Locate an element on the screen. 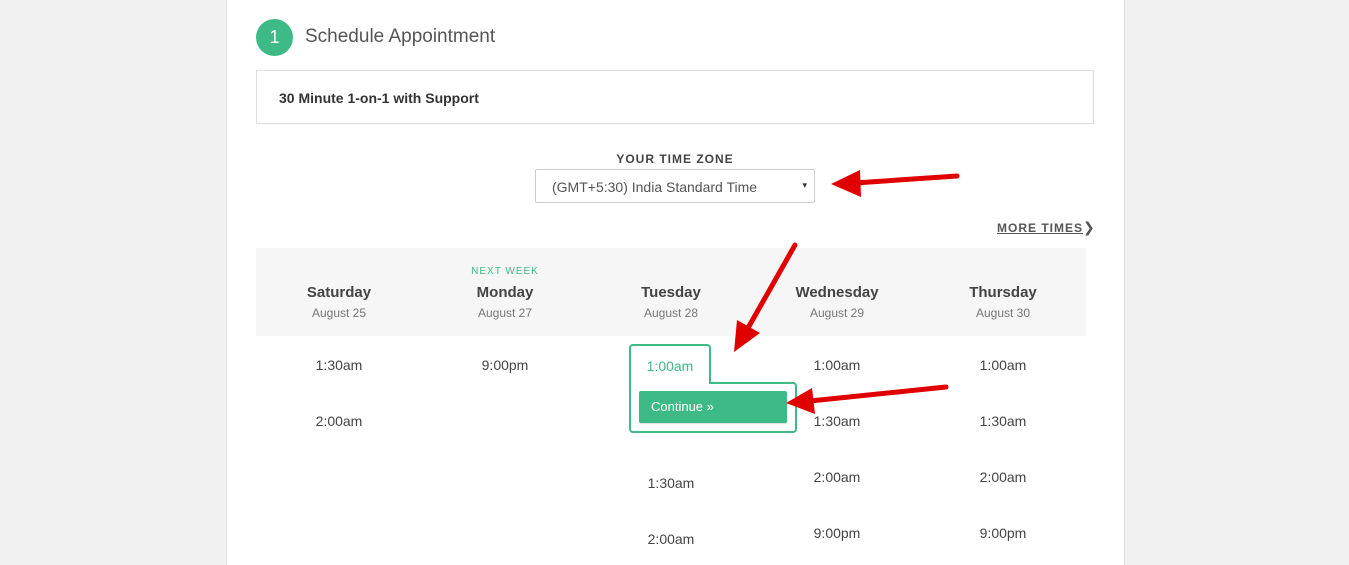 This screenshot has height=565, width=1349. annotation-arrows is located at coordinates (847, 292).